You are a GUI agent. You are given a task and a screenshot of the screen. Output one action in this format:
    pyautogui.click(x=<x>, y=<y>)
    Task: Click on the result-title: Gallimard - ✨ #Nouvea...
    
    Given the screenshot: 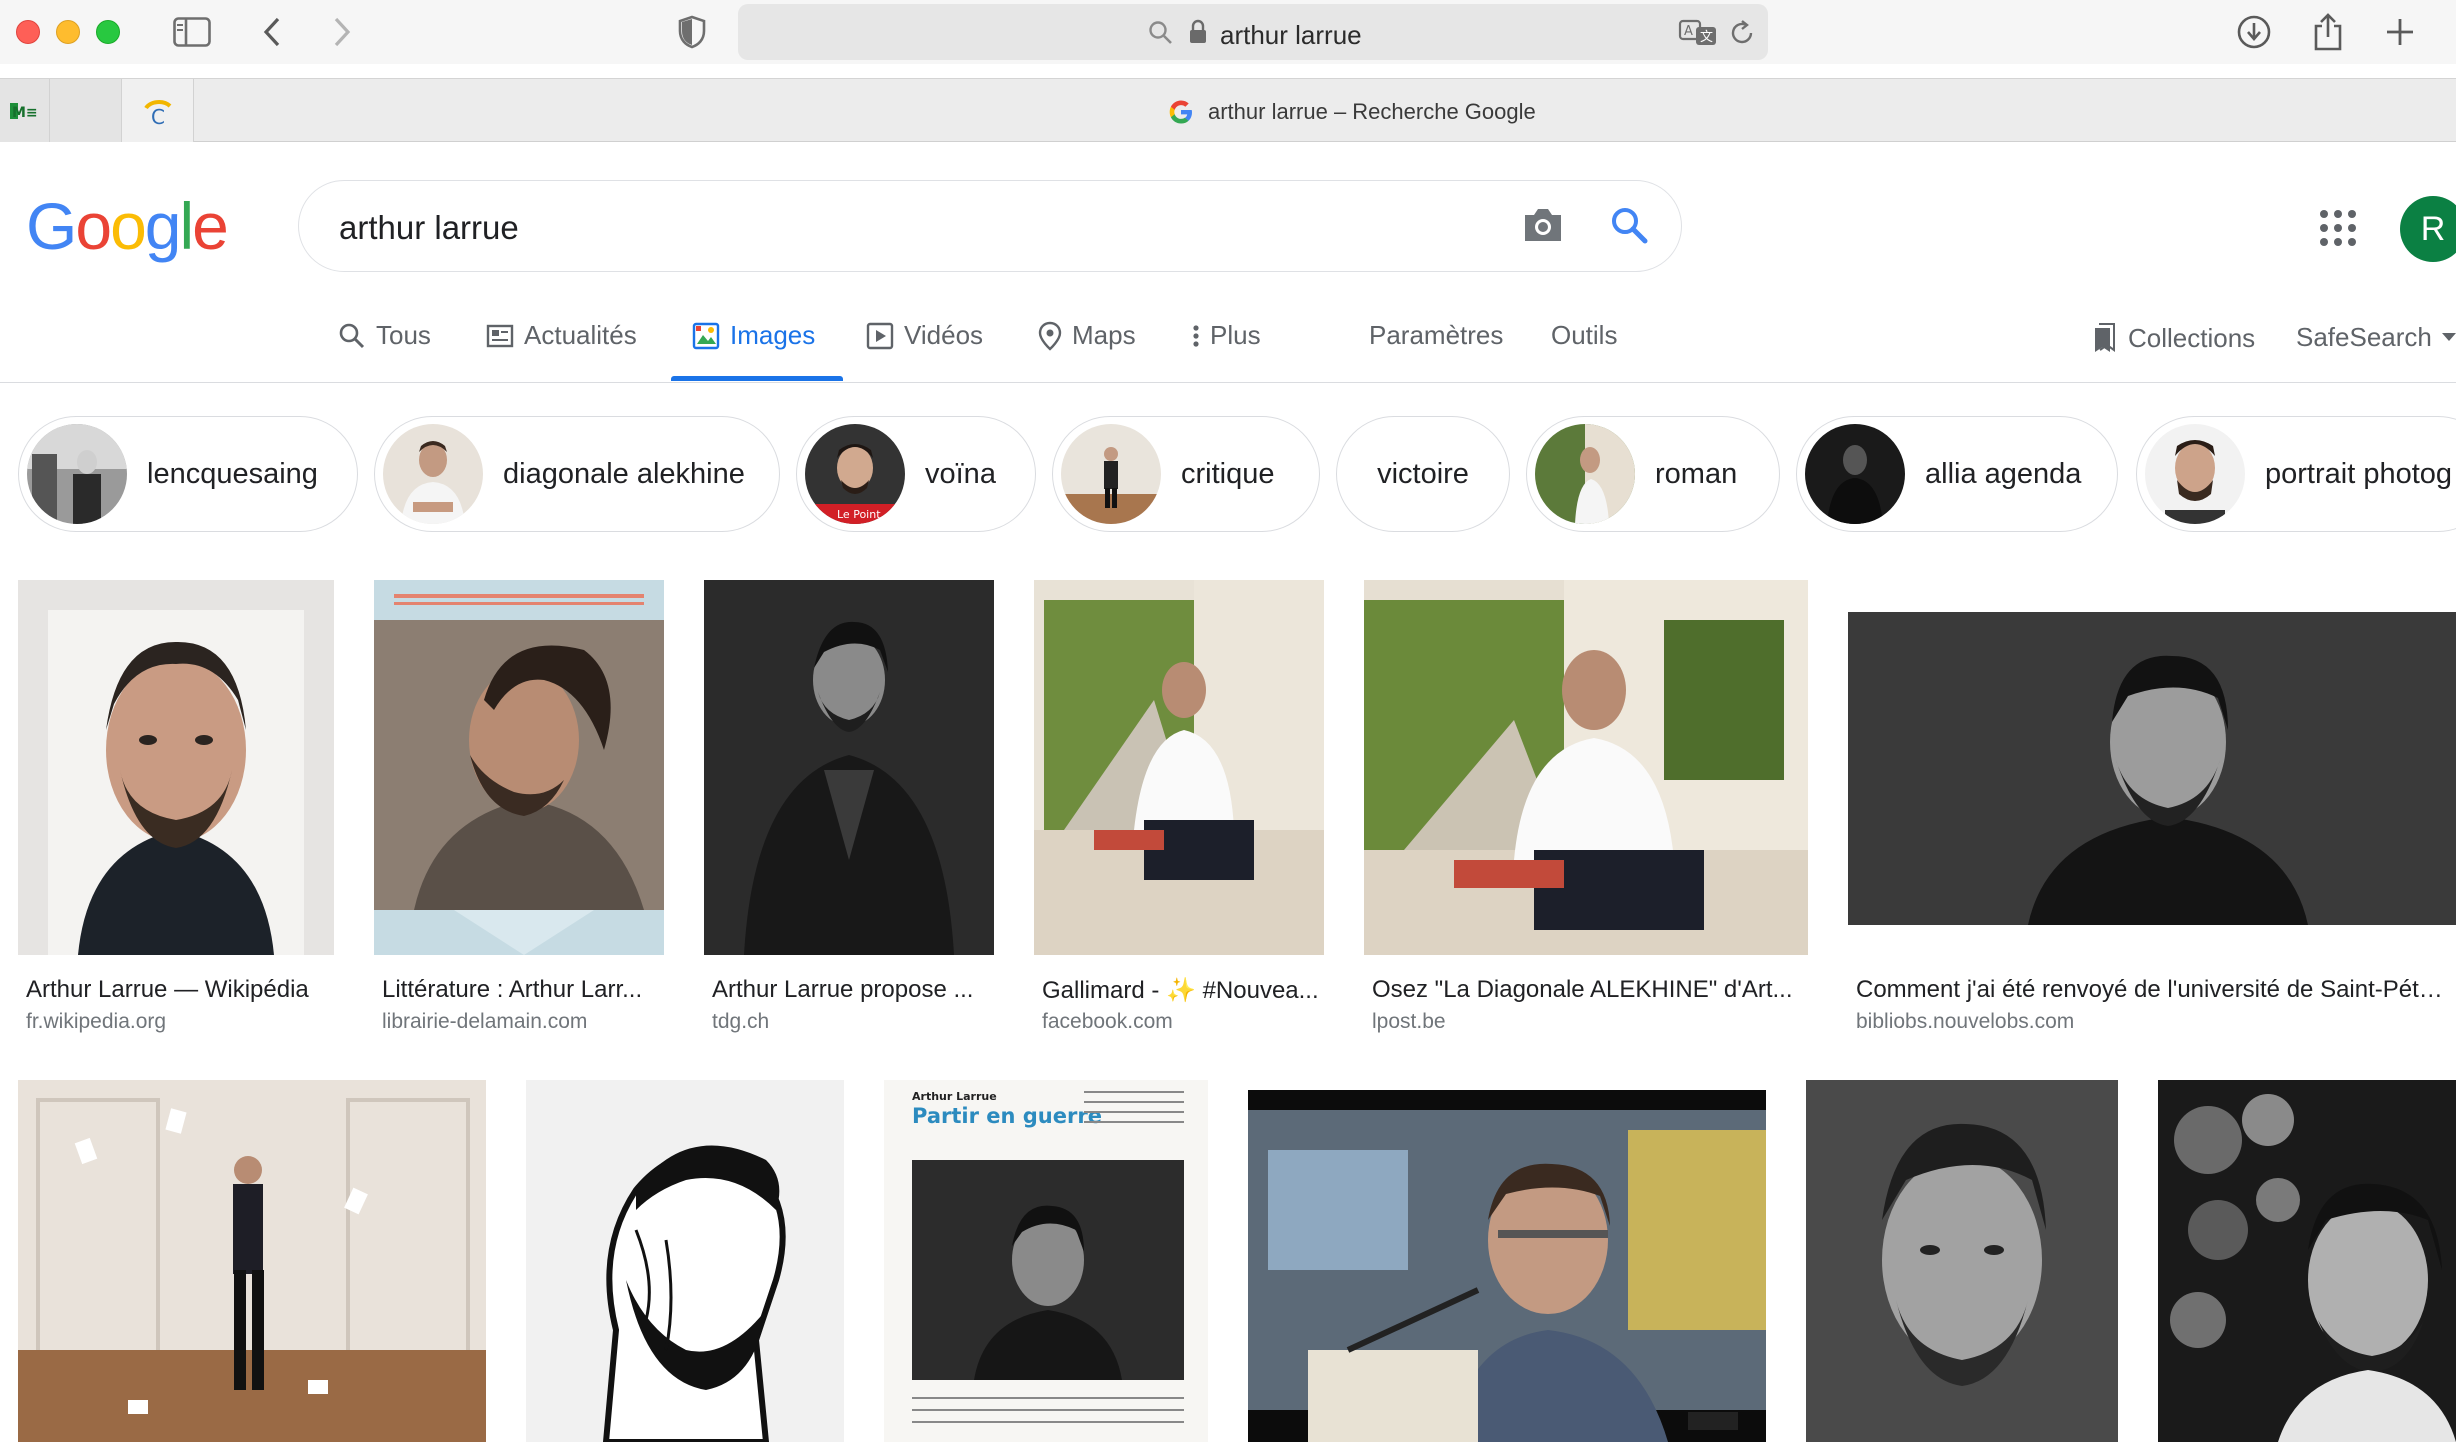 What is the action you would take?
    pyautogui.click(x=1184, y=990)
    